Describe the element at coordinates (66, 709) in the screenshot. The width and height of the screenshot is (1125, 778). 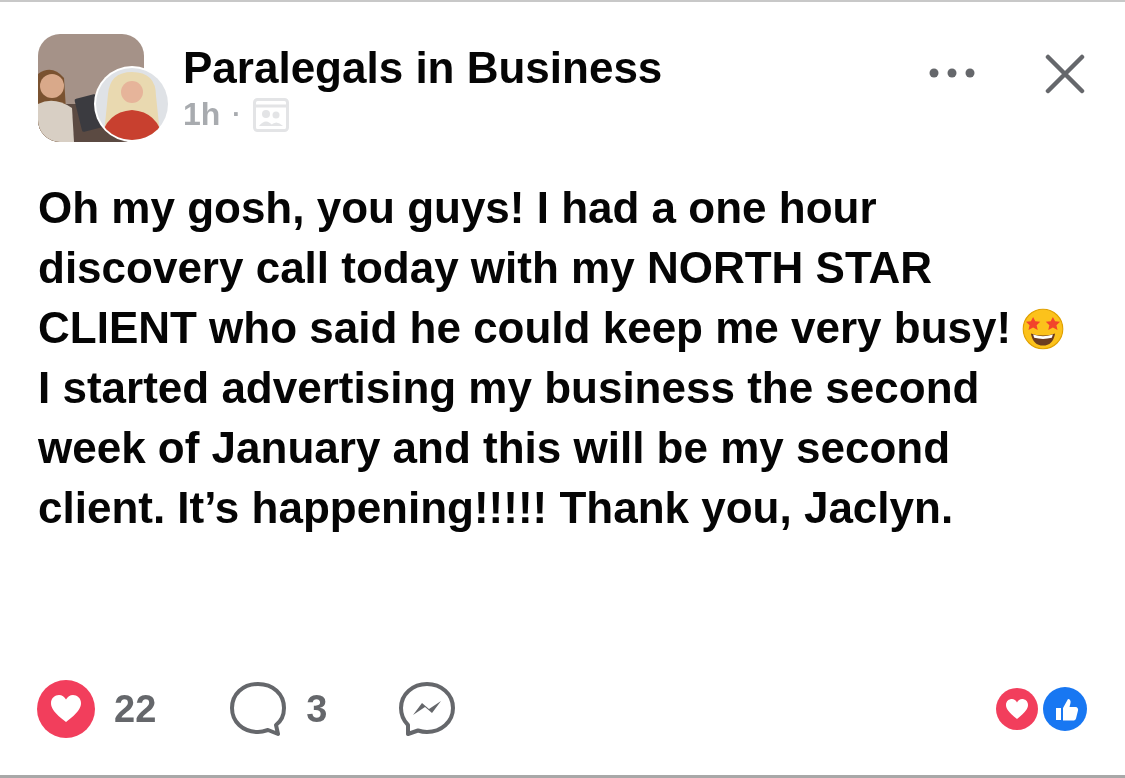
I see `heart-reaction-icon` at that location.